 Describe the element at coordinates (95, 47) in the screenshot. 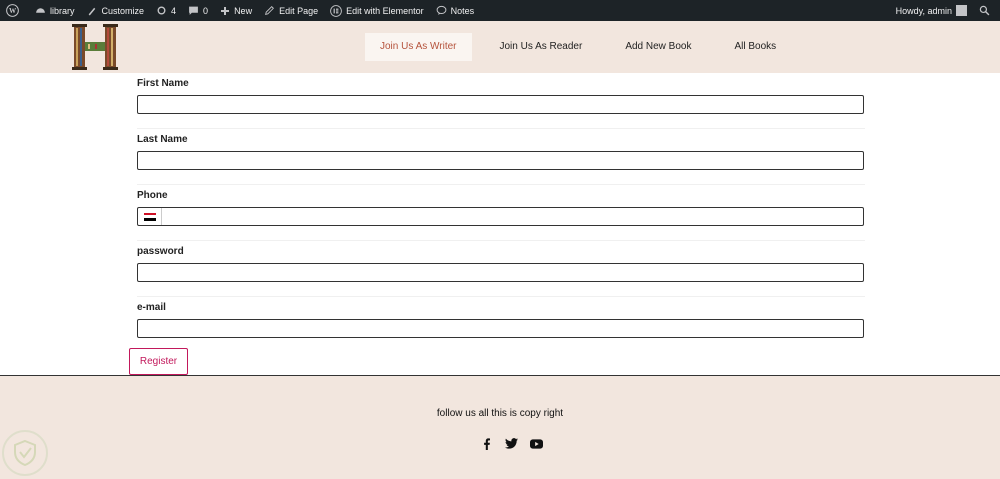

I see `site-logo` at that location.